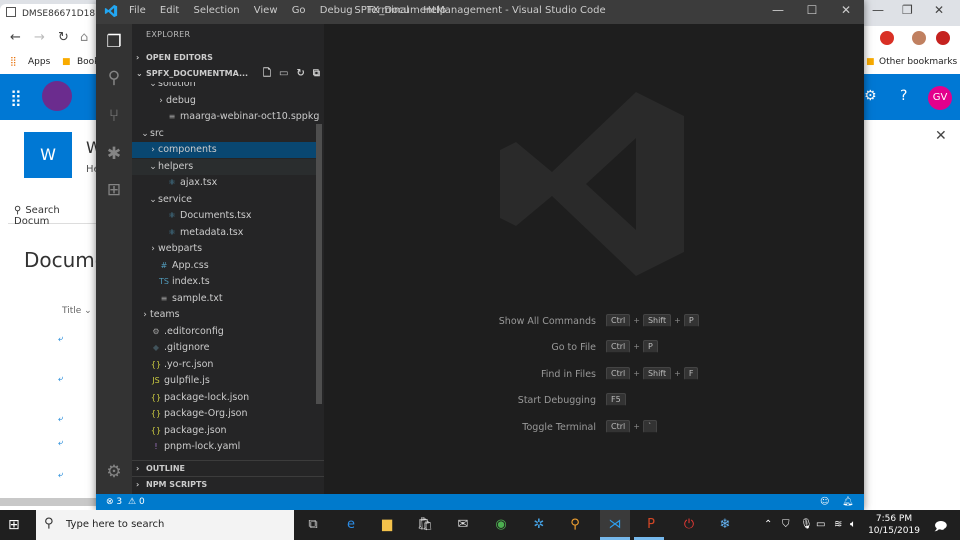 The height and width of the screenshot is (540, 960). What do you see at coordinates (319, 264) in the screenshot?
I see `sidebar-scrollbar` at bounding box center [319, 264].